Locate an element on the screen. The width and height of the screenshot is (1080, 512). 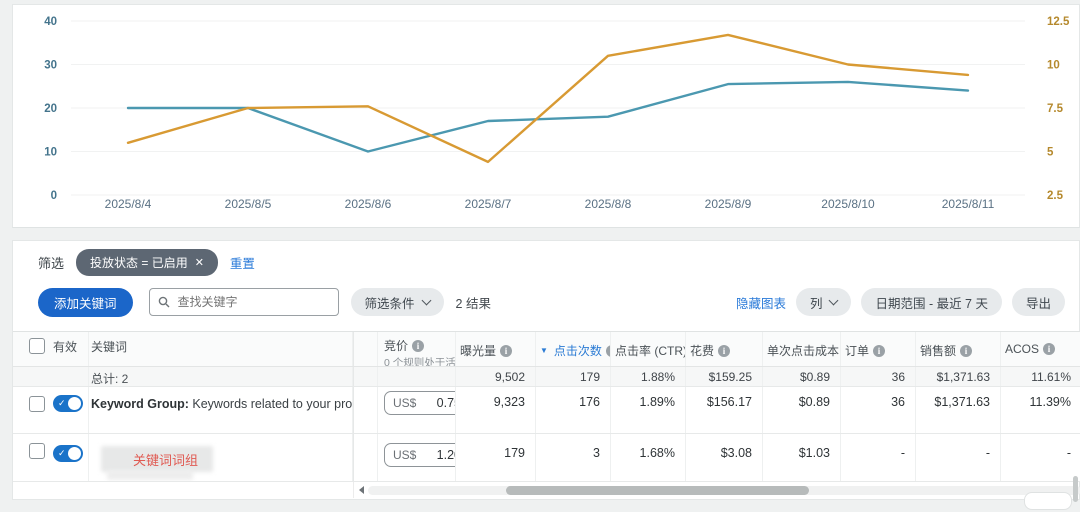
x-axis-label: 2025/8/4 is located at coordinates (128, 204).